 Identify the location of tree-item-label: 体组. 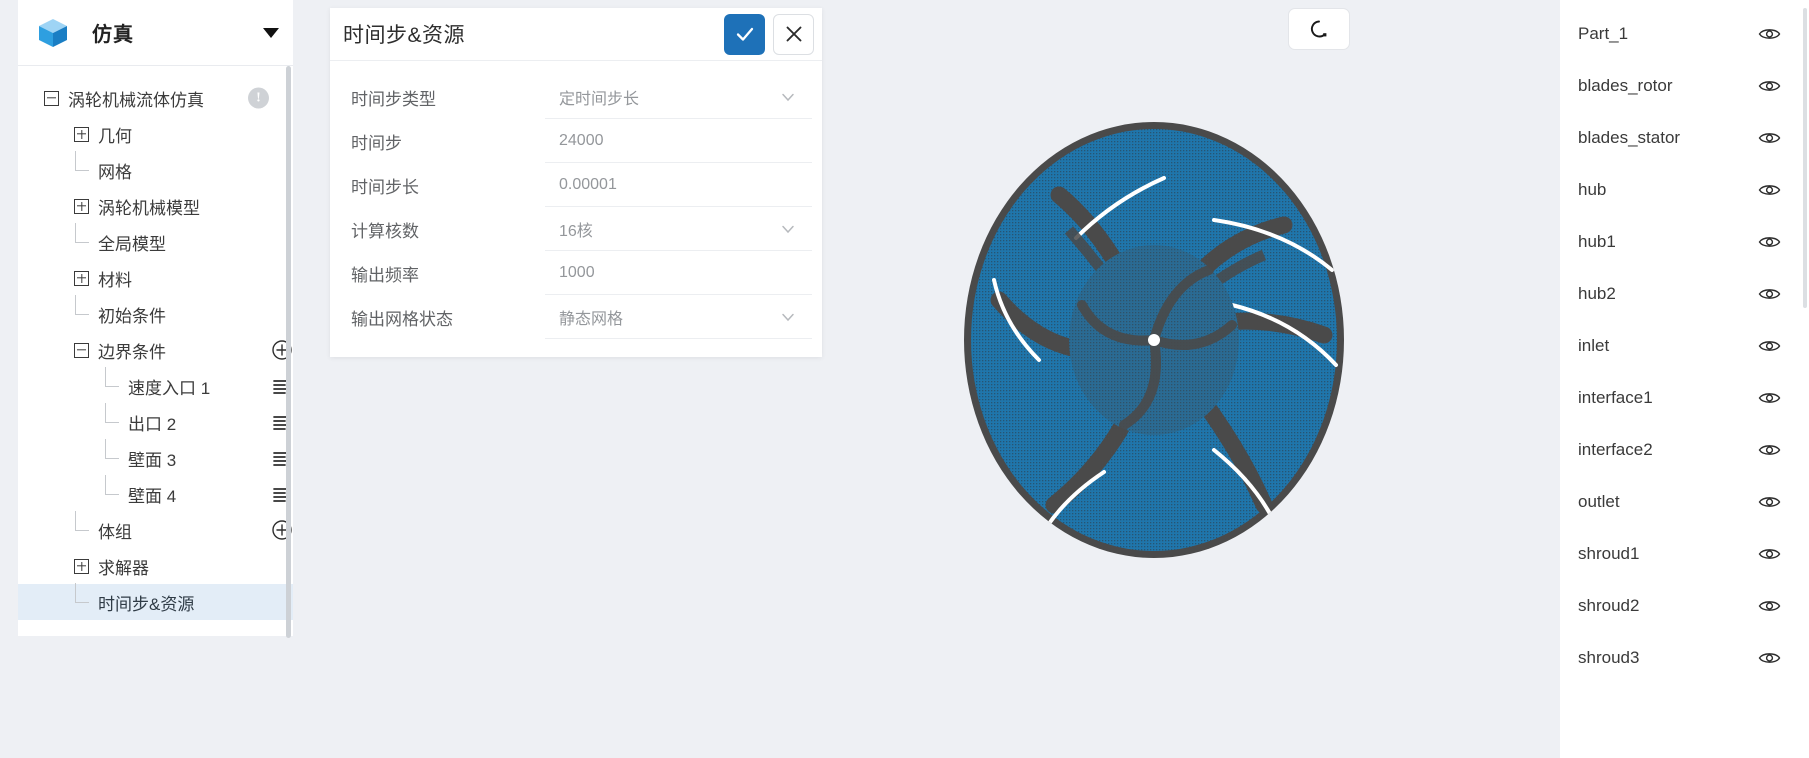
(115, 532).